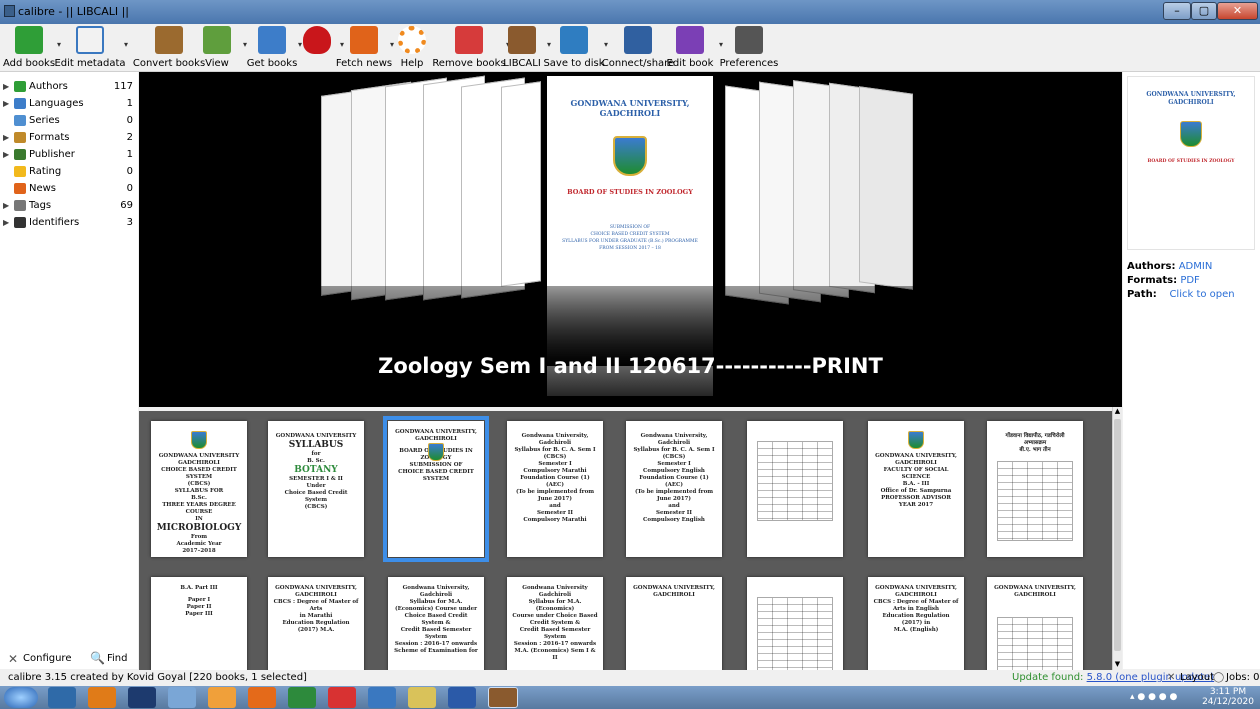 Image resolution: width=1260 pixels, height=709 pixels. What do you see at coordinates (1243, 678) in the screenshot?
I see `jobs-indicator: Jobs: 0` at bounding box center [1243, 678].